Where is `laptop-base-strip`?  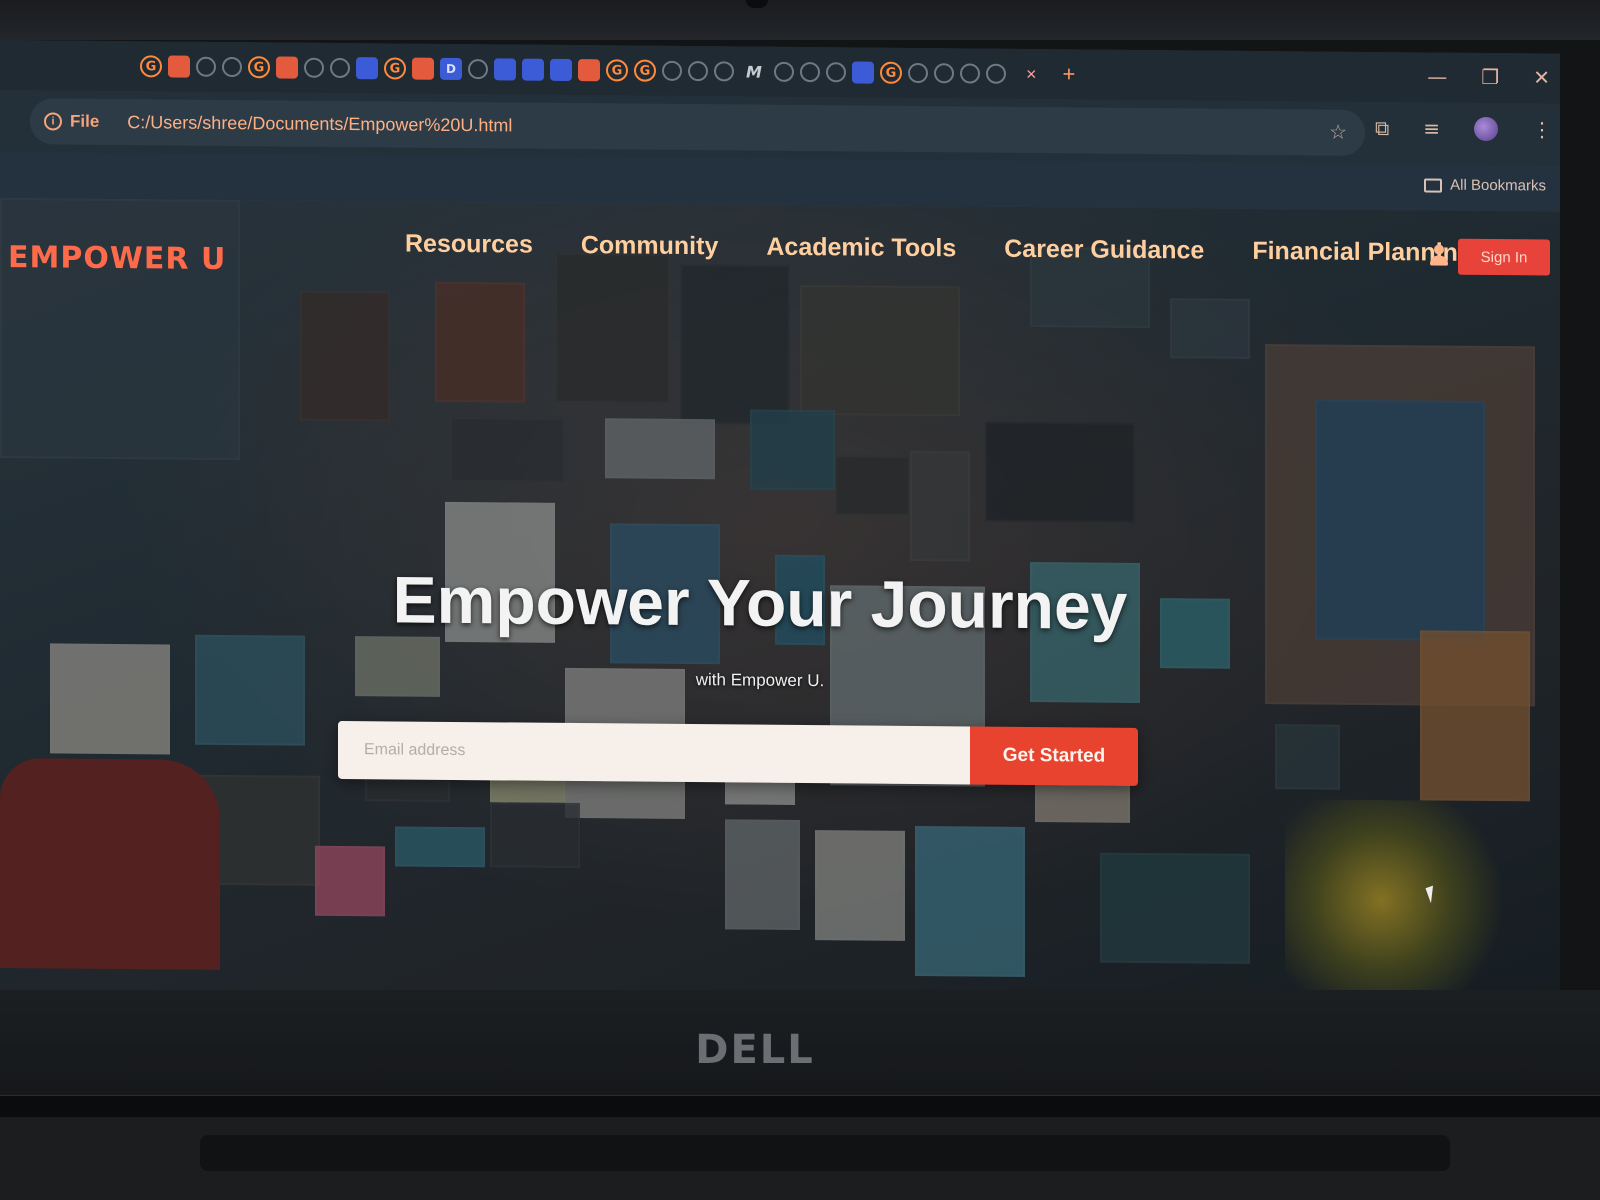
laptop-base-strip is located at coordinates (825, 1153).